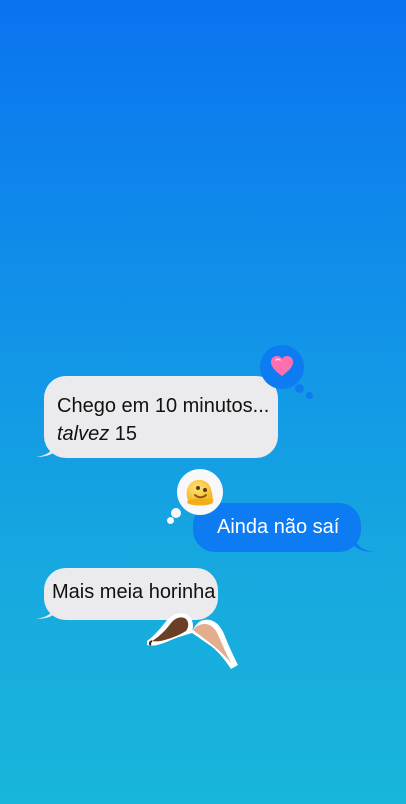  Describe the element at coordinates (364, 542) in the screenshot. I see `outgoing-bubble-tail-icon` at that location.